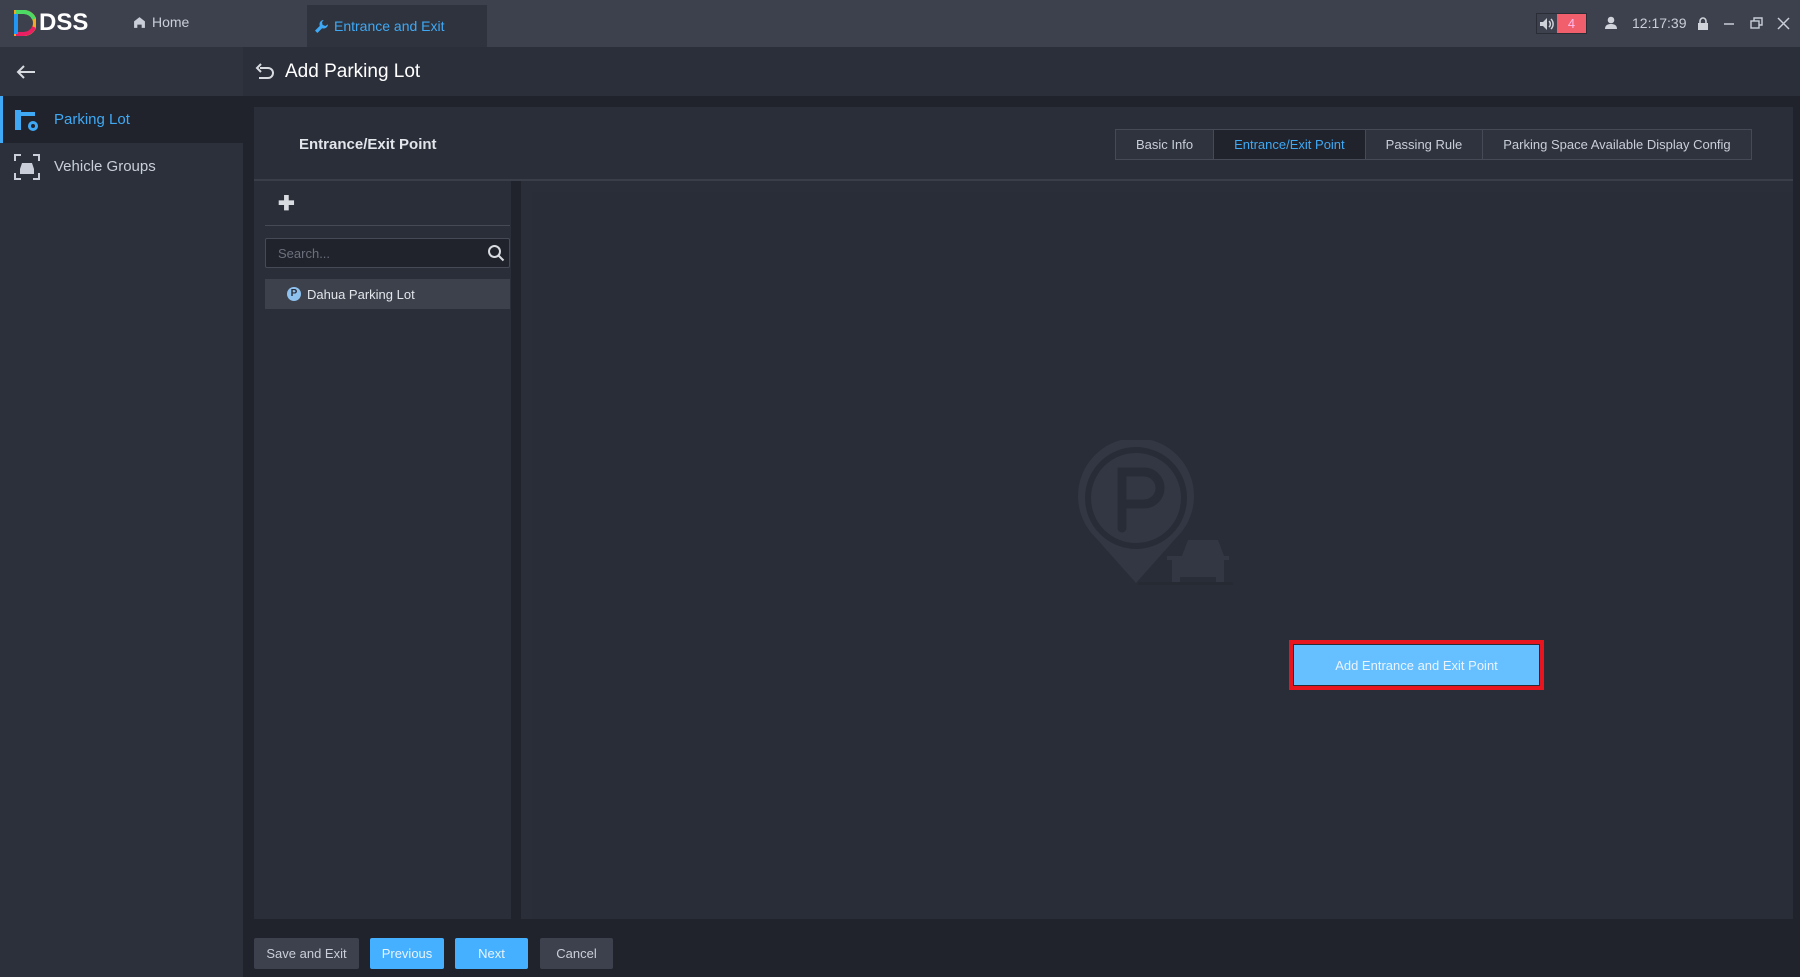  I want to click on app-name: DSS, so click(64, 22).